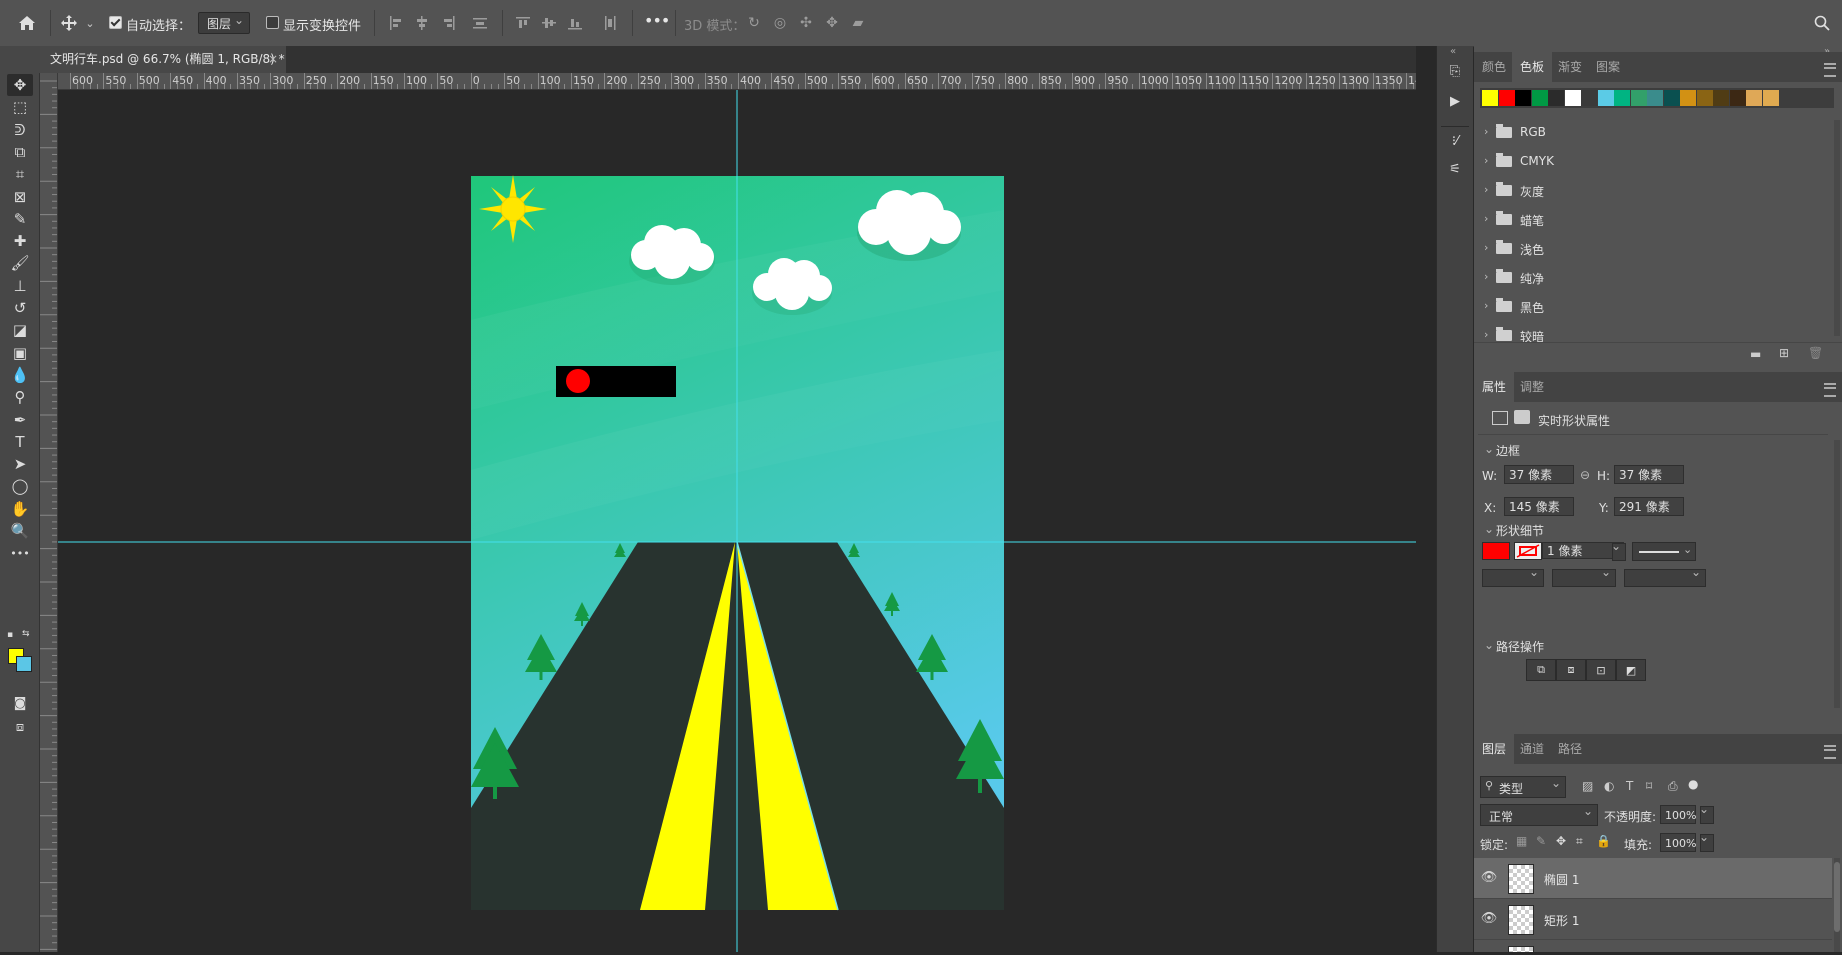  What do you see at coordinates (69, 23) in the screenshot?
I see `move-icon` at bounding box center [69, 23].